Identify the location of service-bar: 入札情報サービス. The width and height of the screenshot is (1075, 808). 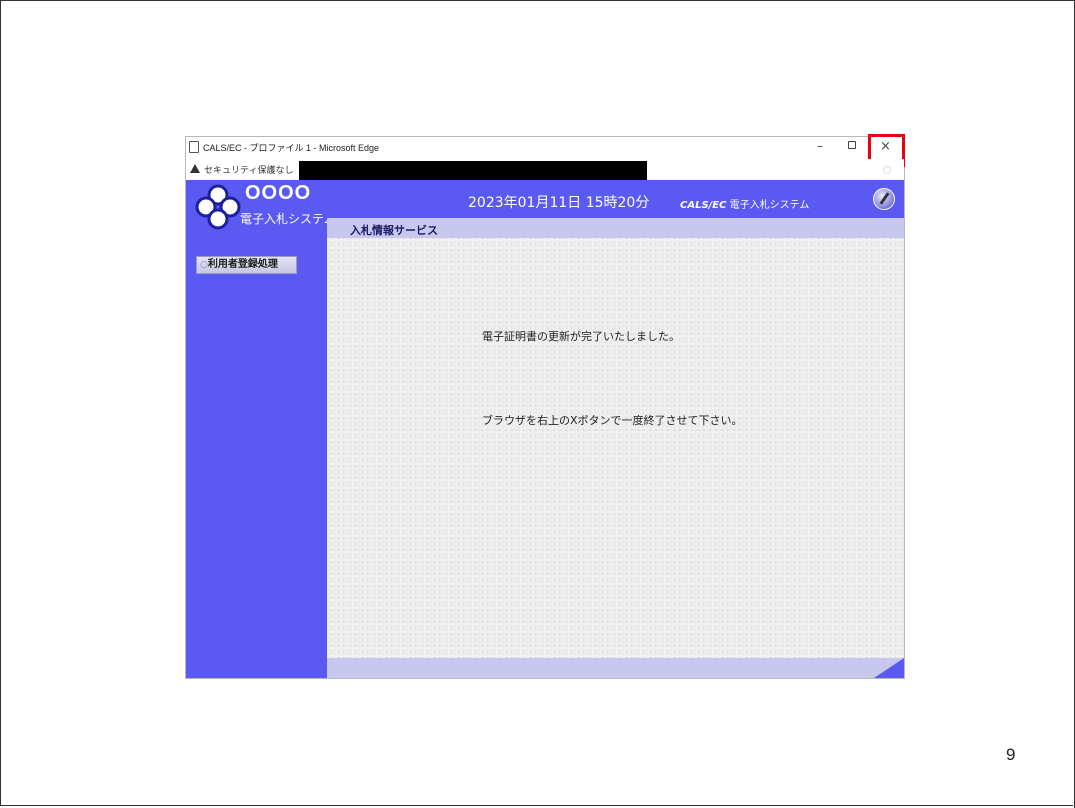
(615, 228).